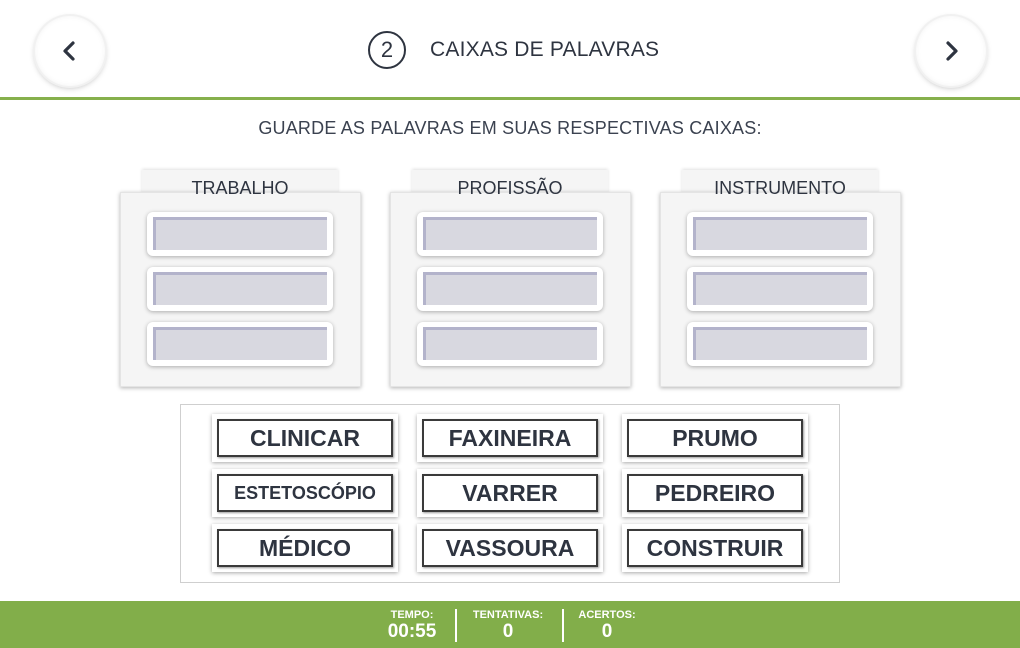 The image size is (1020, 648). I want to click on page-title: 2 CAIXAS DE PALAVRAS, so click(513, 50).